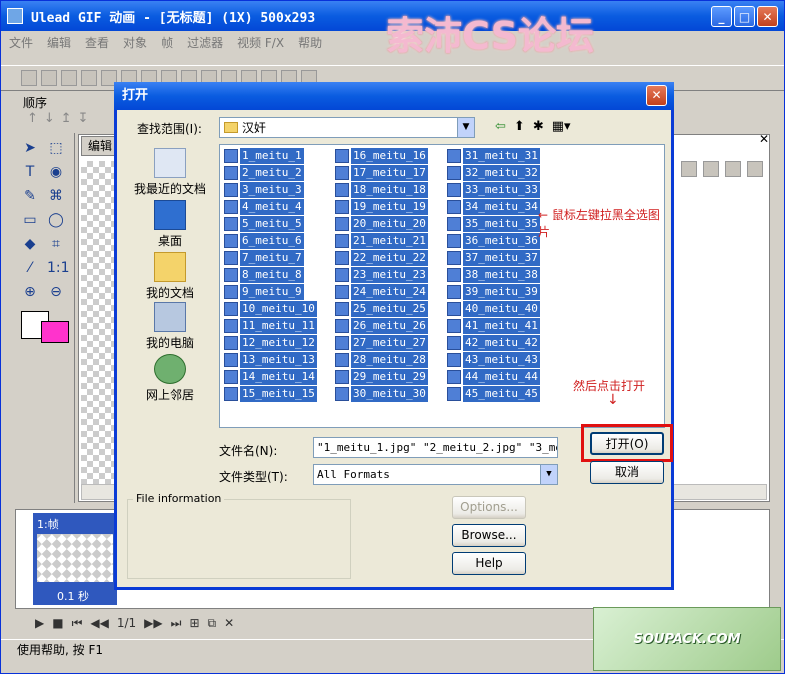 This screenshot has height=674, width=785. What do you see at coordinates (493, 309) in the screenshot?
I see `file-item: 40_meitu_40` at bounding box center [493, 309].